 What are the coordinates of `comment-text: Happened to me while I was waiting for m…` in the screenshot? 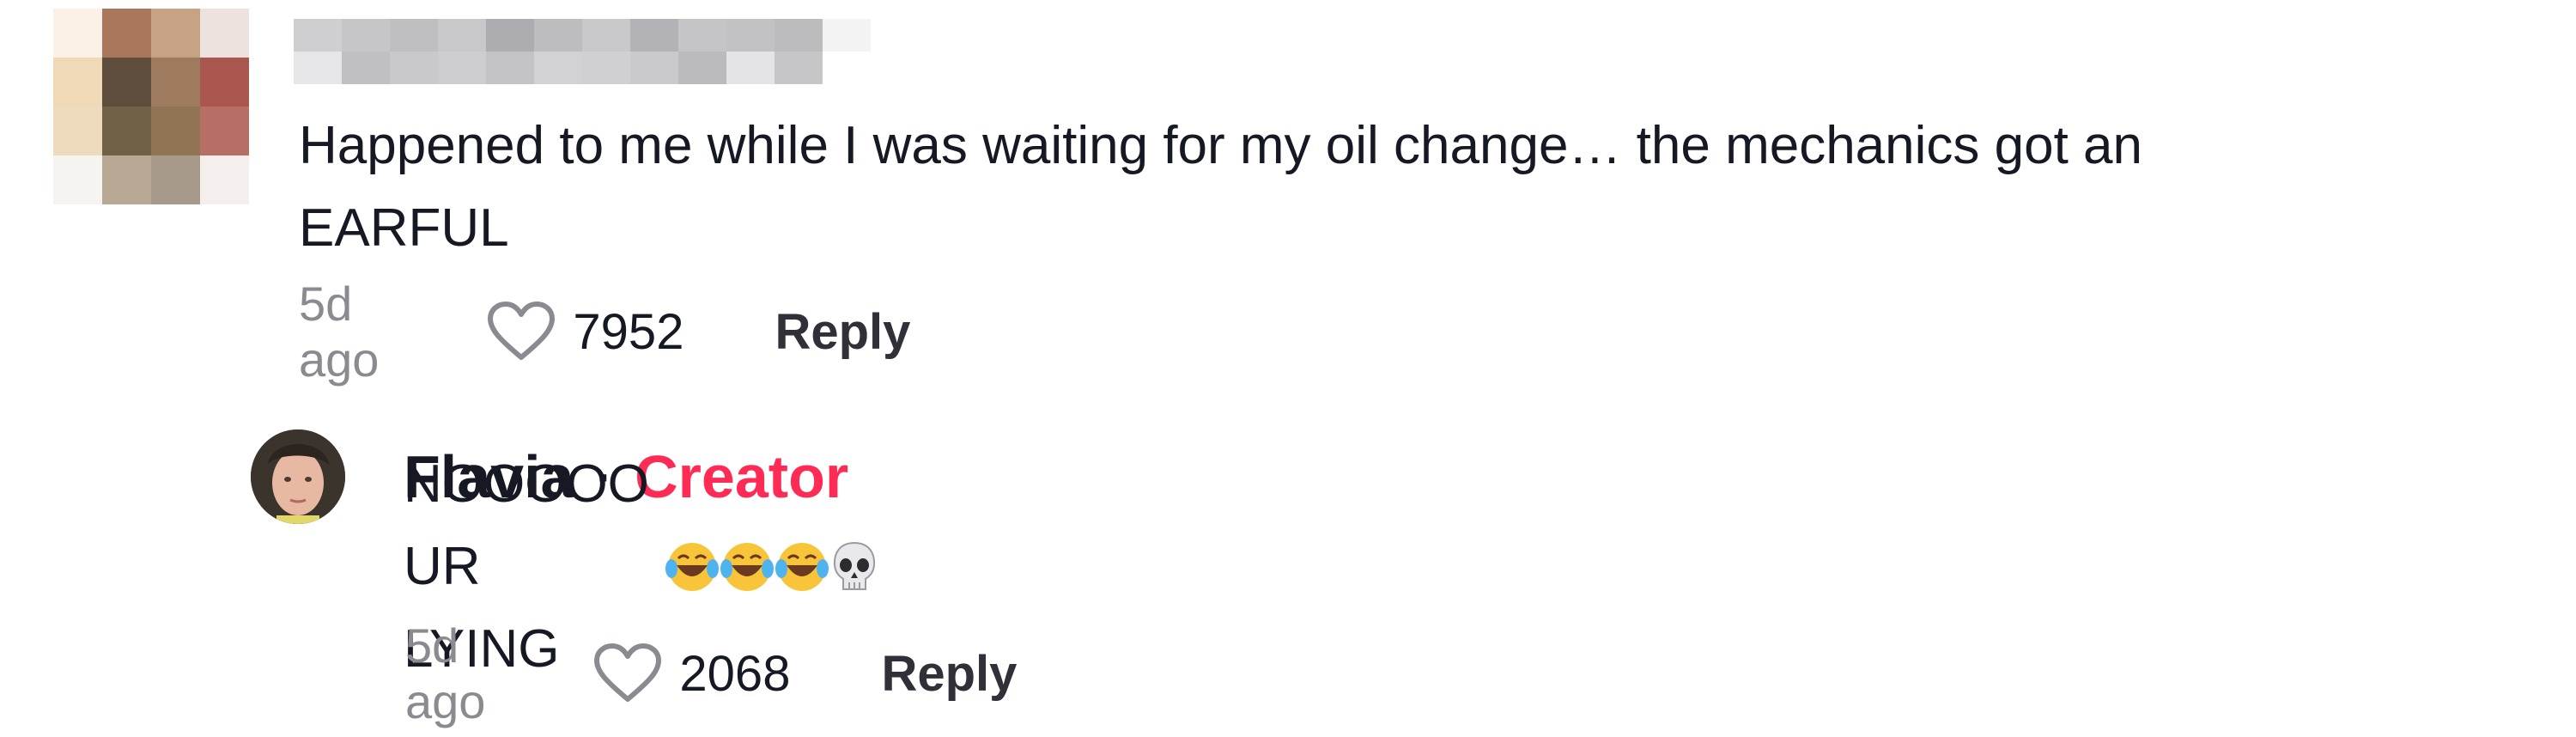 It's located at (1221, 187).